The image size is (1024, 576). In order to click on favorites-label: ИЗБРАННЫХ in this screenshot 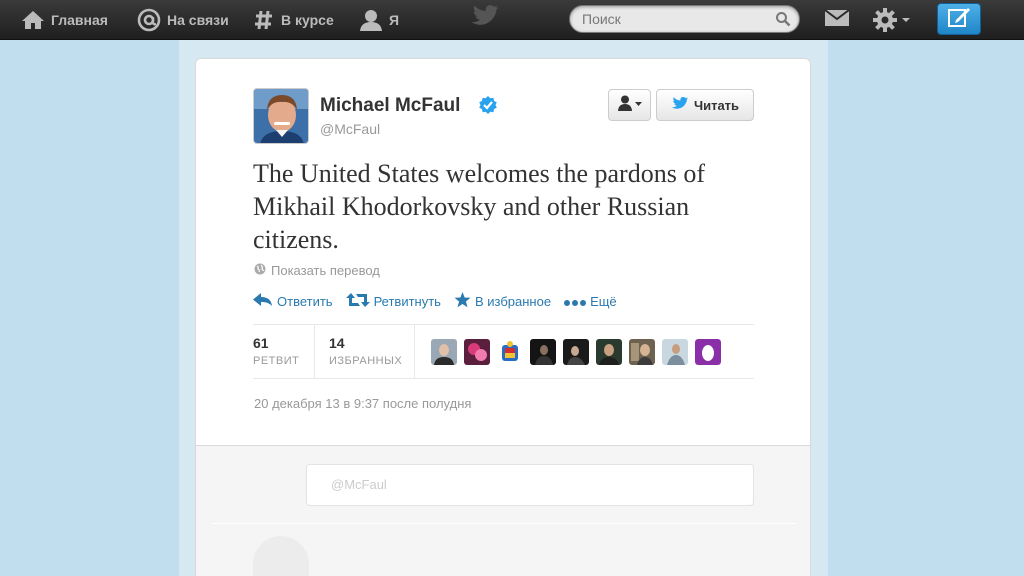, I will do `click(366, 361)`.